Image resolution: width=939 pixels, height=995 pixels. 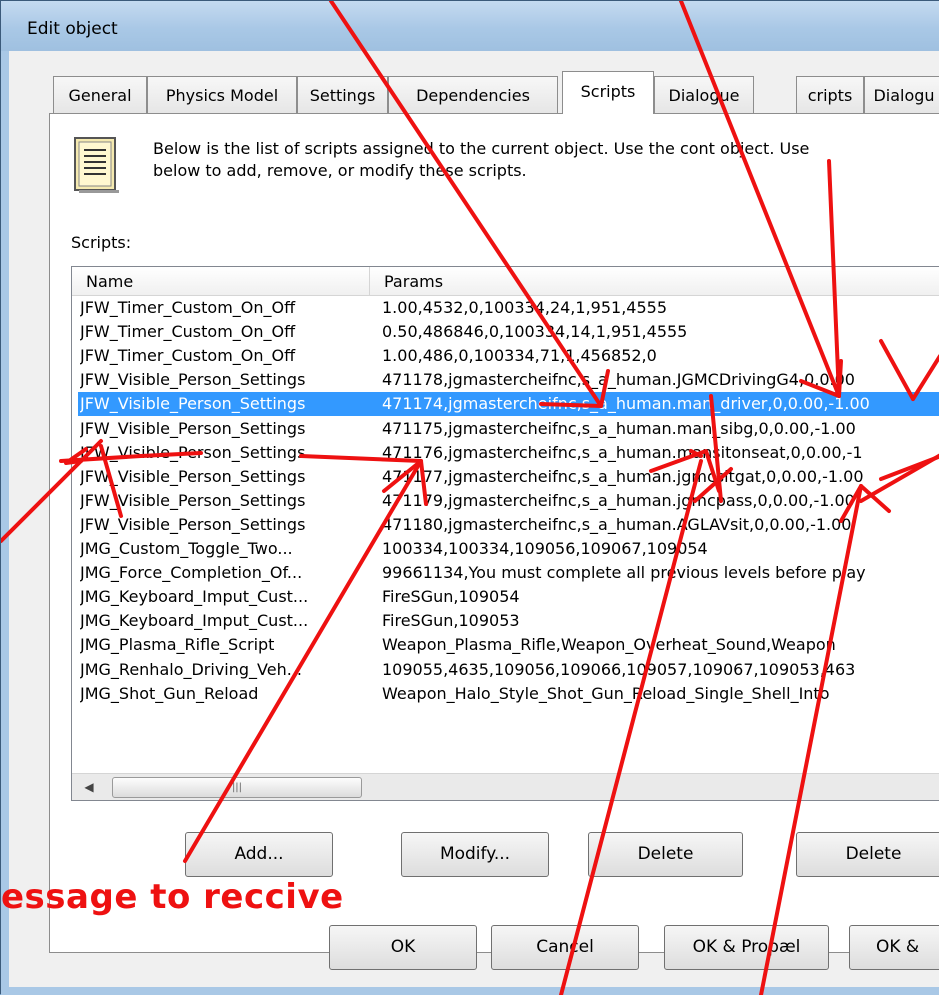 What do you see at coordinates (746, 947) in the screenshot?
I see `ok-propagate-button: OK & Propæl` at bounding box center [746, 947].